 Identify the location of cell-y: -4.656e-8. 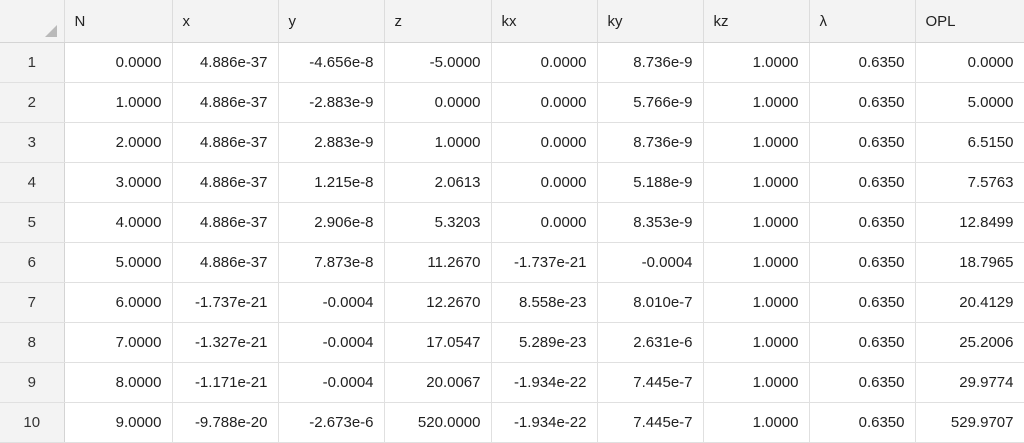
(331, 62).